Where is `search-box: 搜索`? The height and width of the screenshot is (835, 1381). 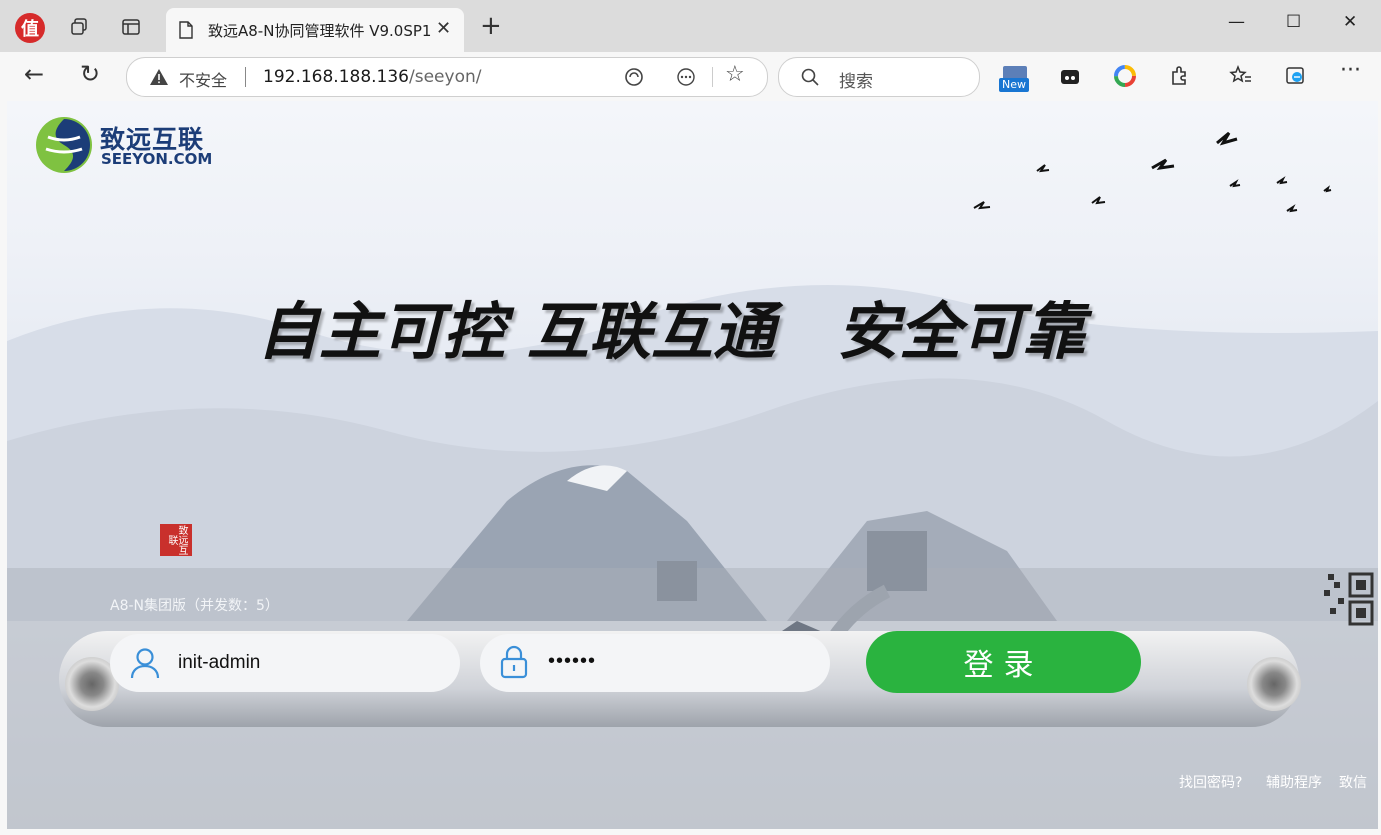
search-box: 搜索 is located at coordinates (879, 77).